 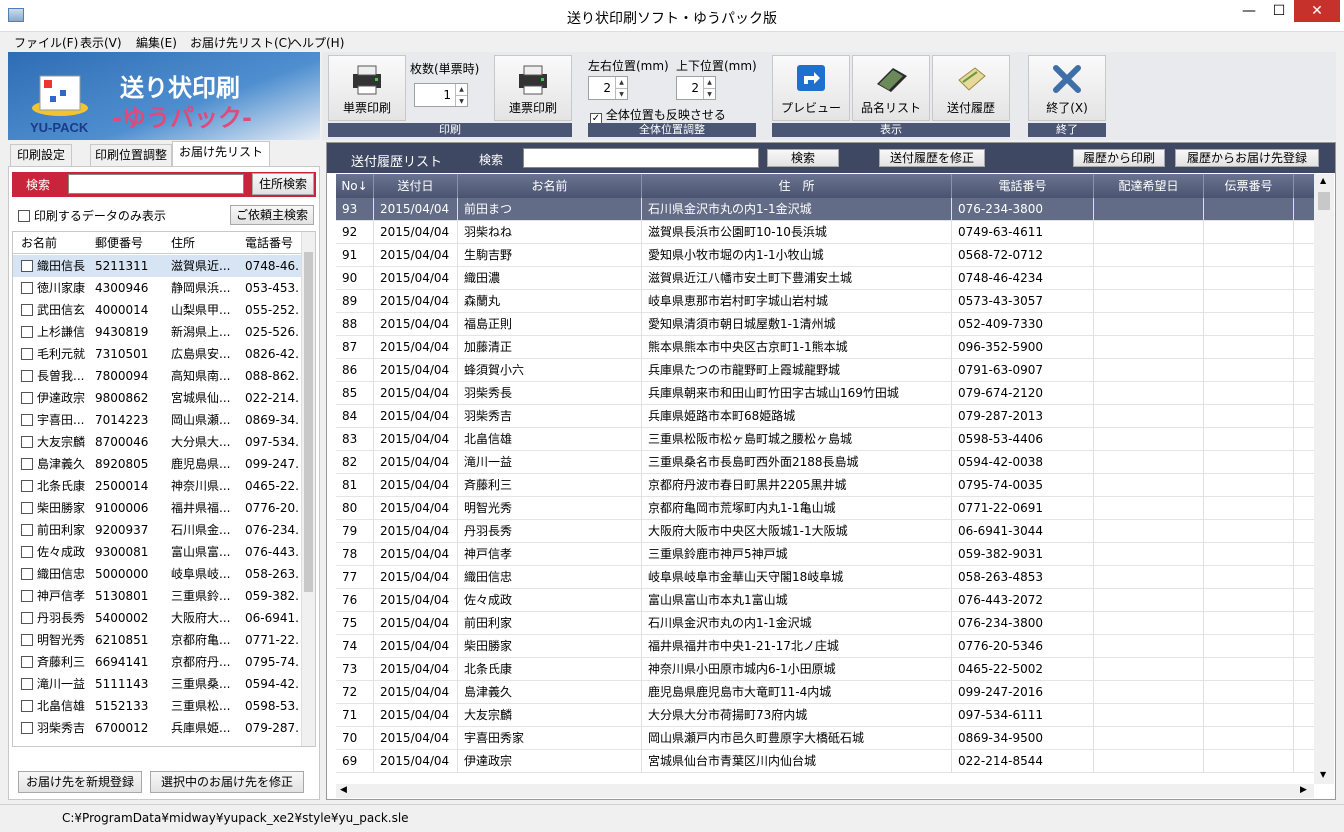 I want to click on tab-print-settings: 印刷設定, so click(x=41, y=155).